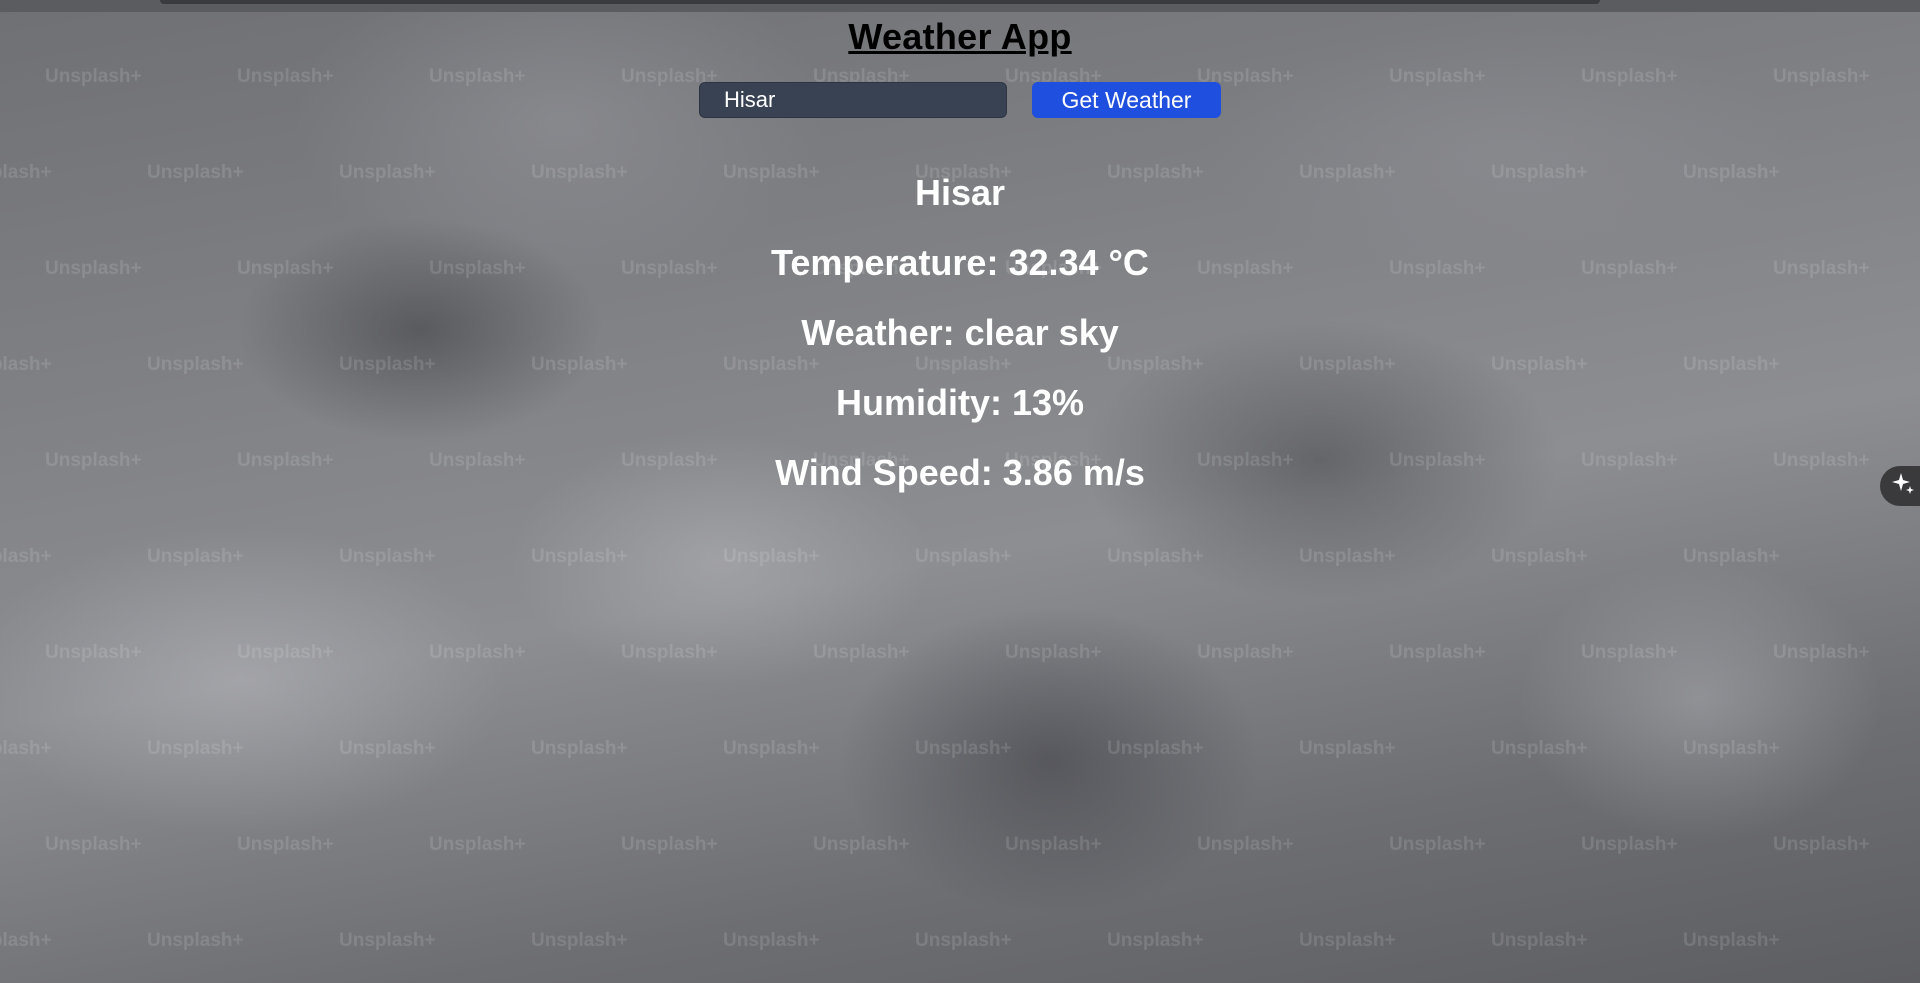 The image size is (1920, 983). I want to click on weather-description-text: Weather: clear sky, so click(960, 332).